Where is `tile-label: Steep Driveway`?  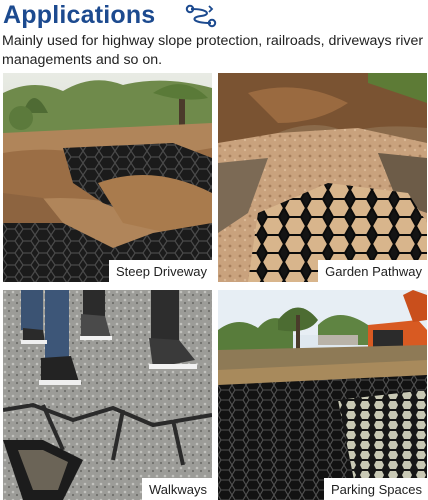
tile-label: Steep Driveway is located at coordinates (160, 271).